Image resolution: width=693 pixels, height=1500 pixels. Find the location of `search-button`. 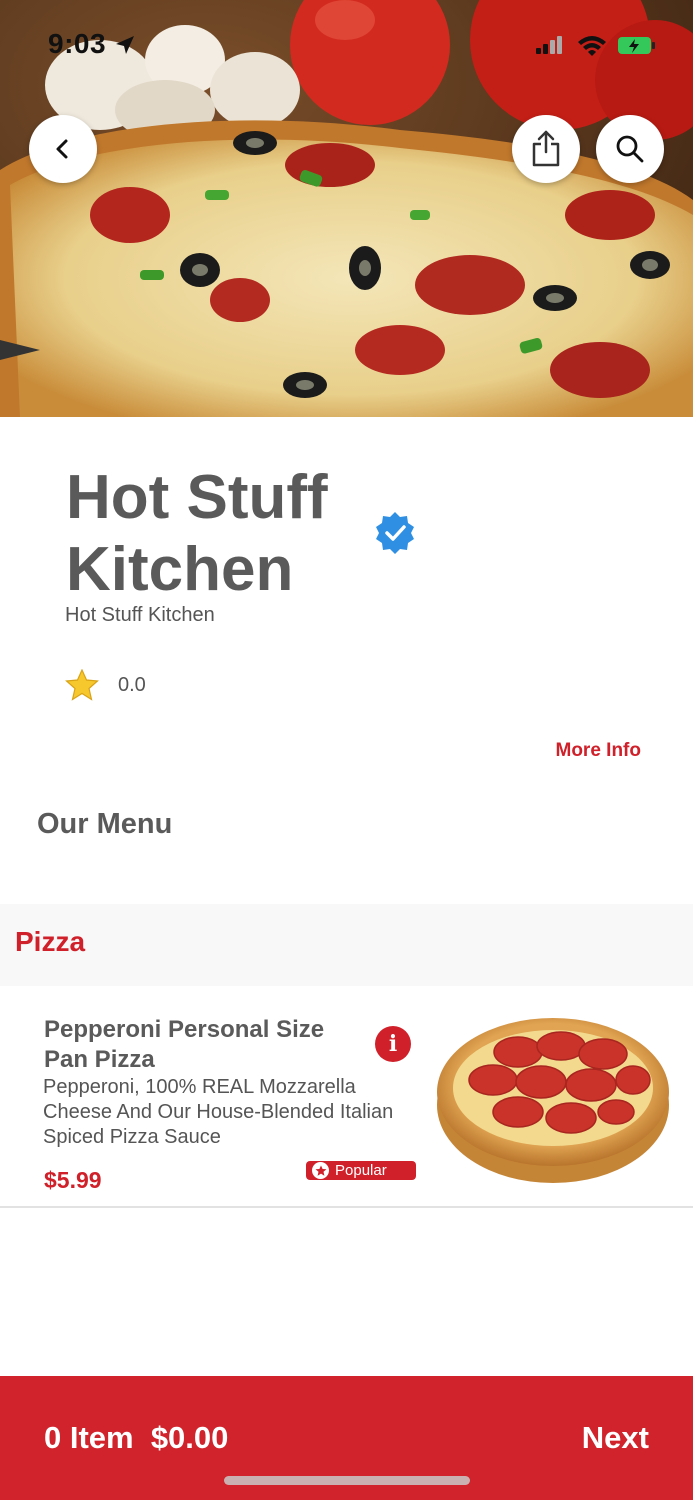

search-button is located at coordinates (630, 149).